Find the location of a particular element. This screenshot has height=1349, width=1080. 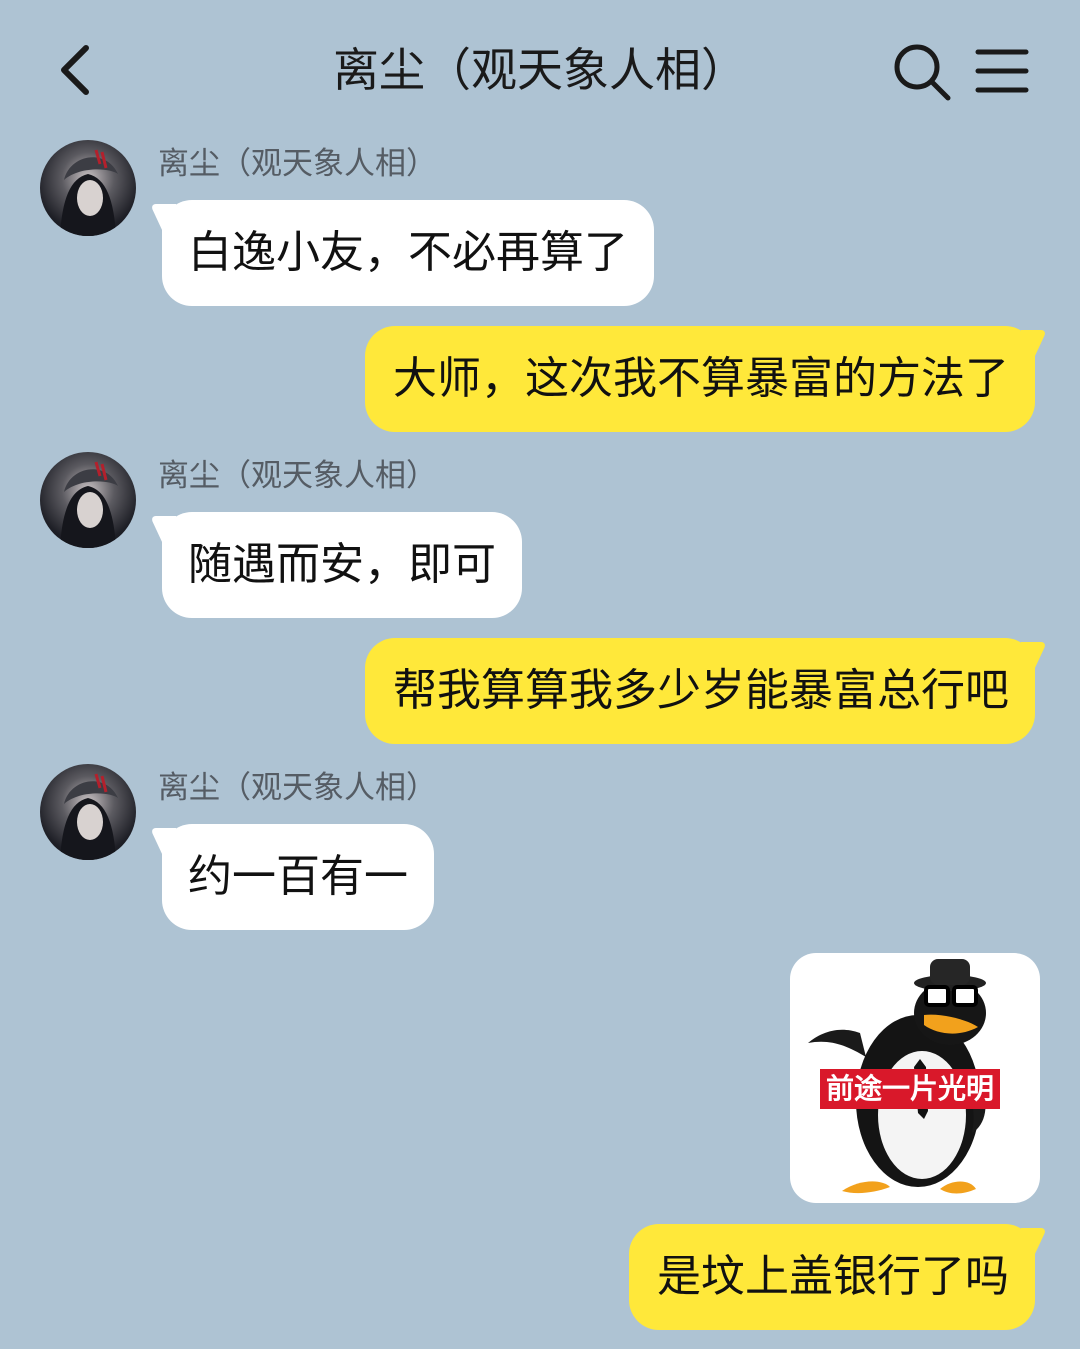

incoming-message: 随遇而安，即可 is located at coordinates (342, 565).